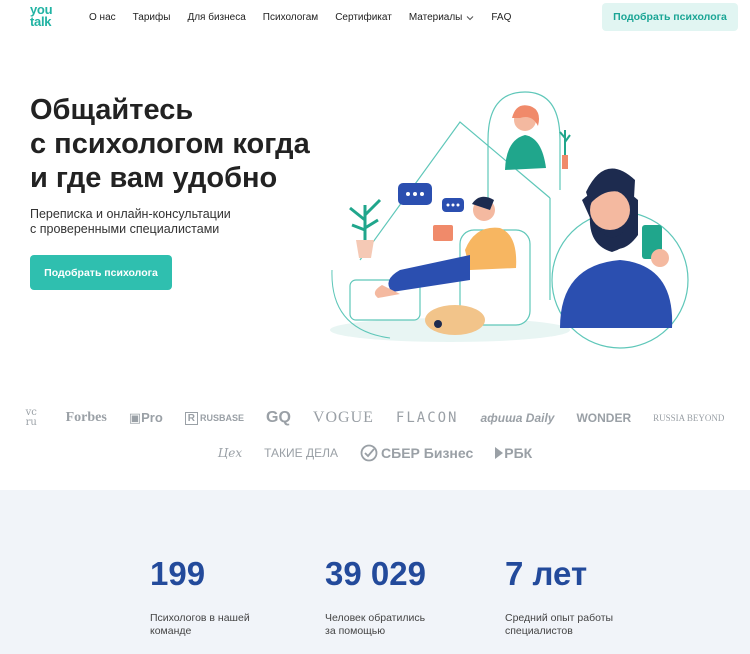  I want to click on nav-materials: Материалы, so click(442, 17).